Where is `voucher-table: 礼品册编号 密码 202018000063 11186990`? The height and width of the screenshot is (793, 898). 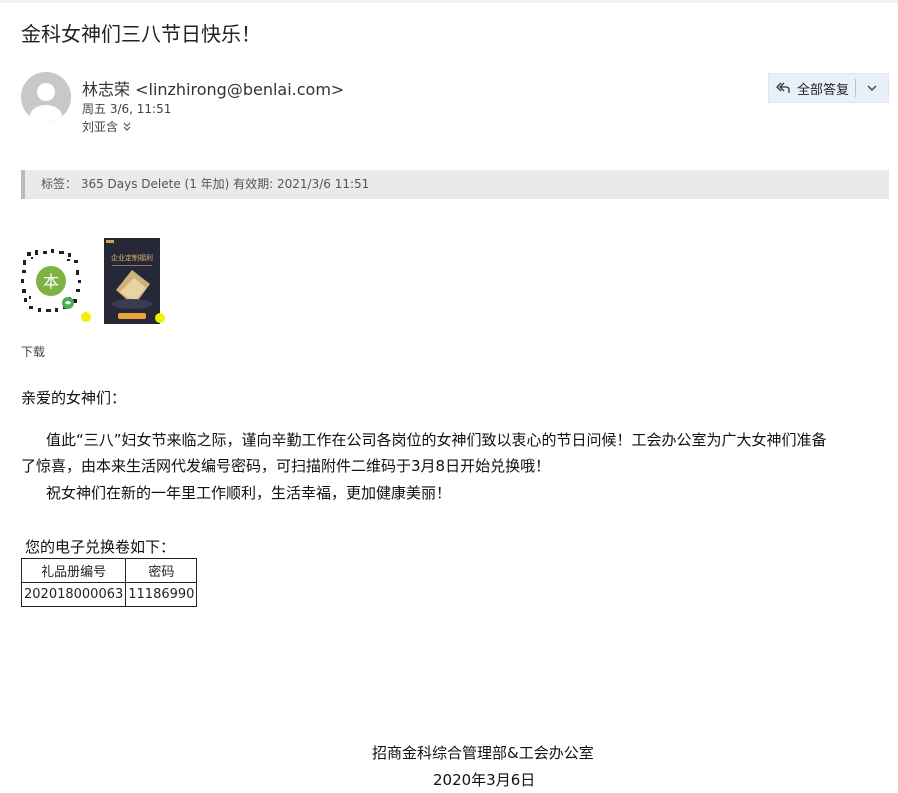 voucher-table: 礼品册编号 密码 202018000063 11186990 is located at coordinates (109, 582).